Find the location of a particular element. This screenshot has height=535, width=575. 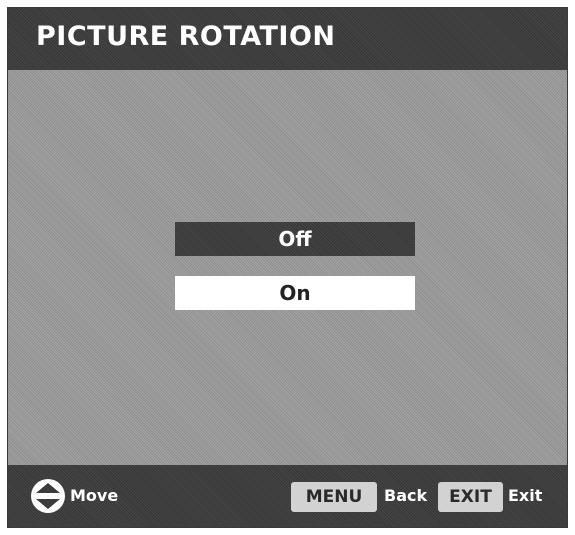

footer-bar: Move MENU Back EXIT Exit is located at coordinates (287, 496).